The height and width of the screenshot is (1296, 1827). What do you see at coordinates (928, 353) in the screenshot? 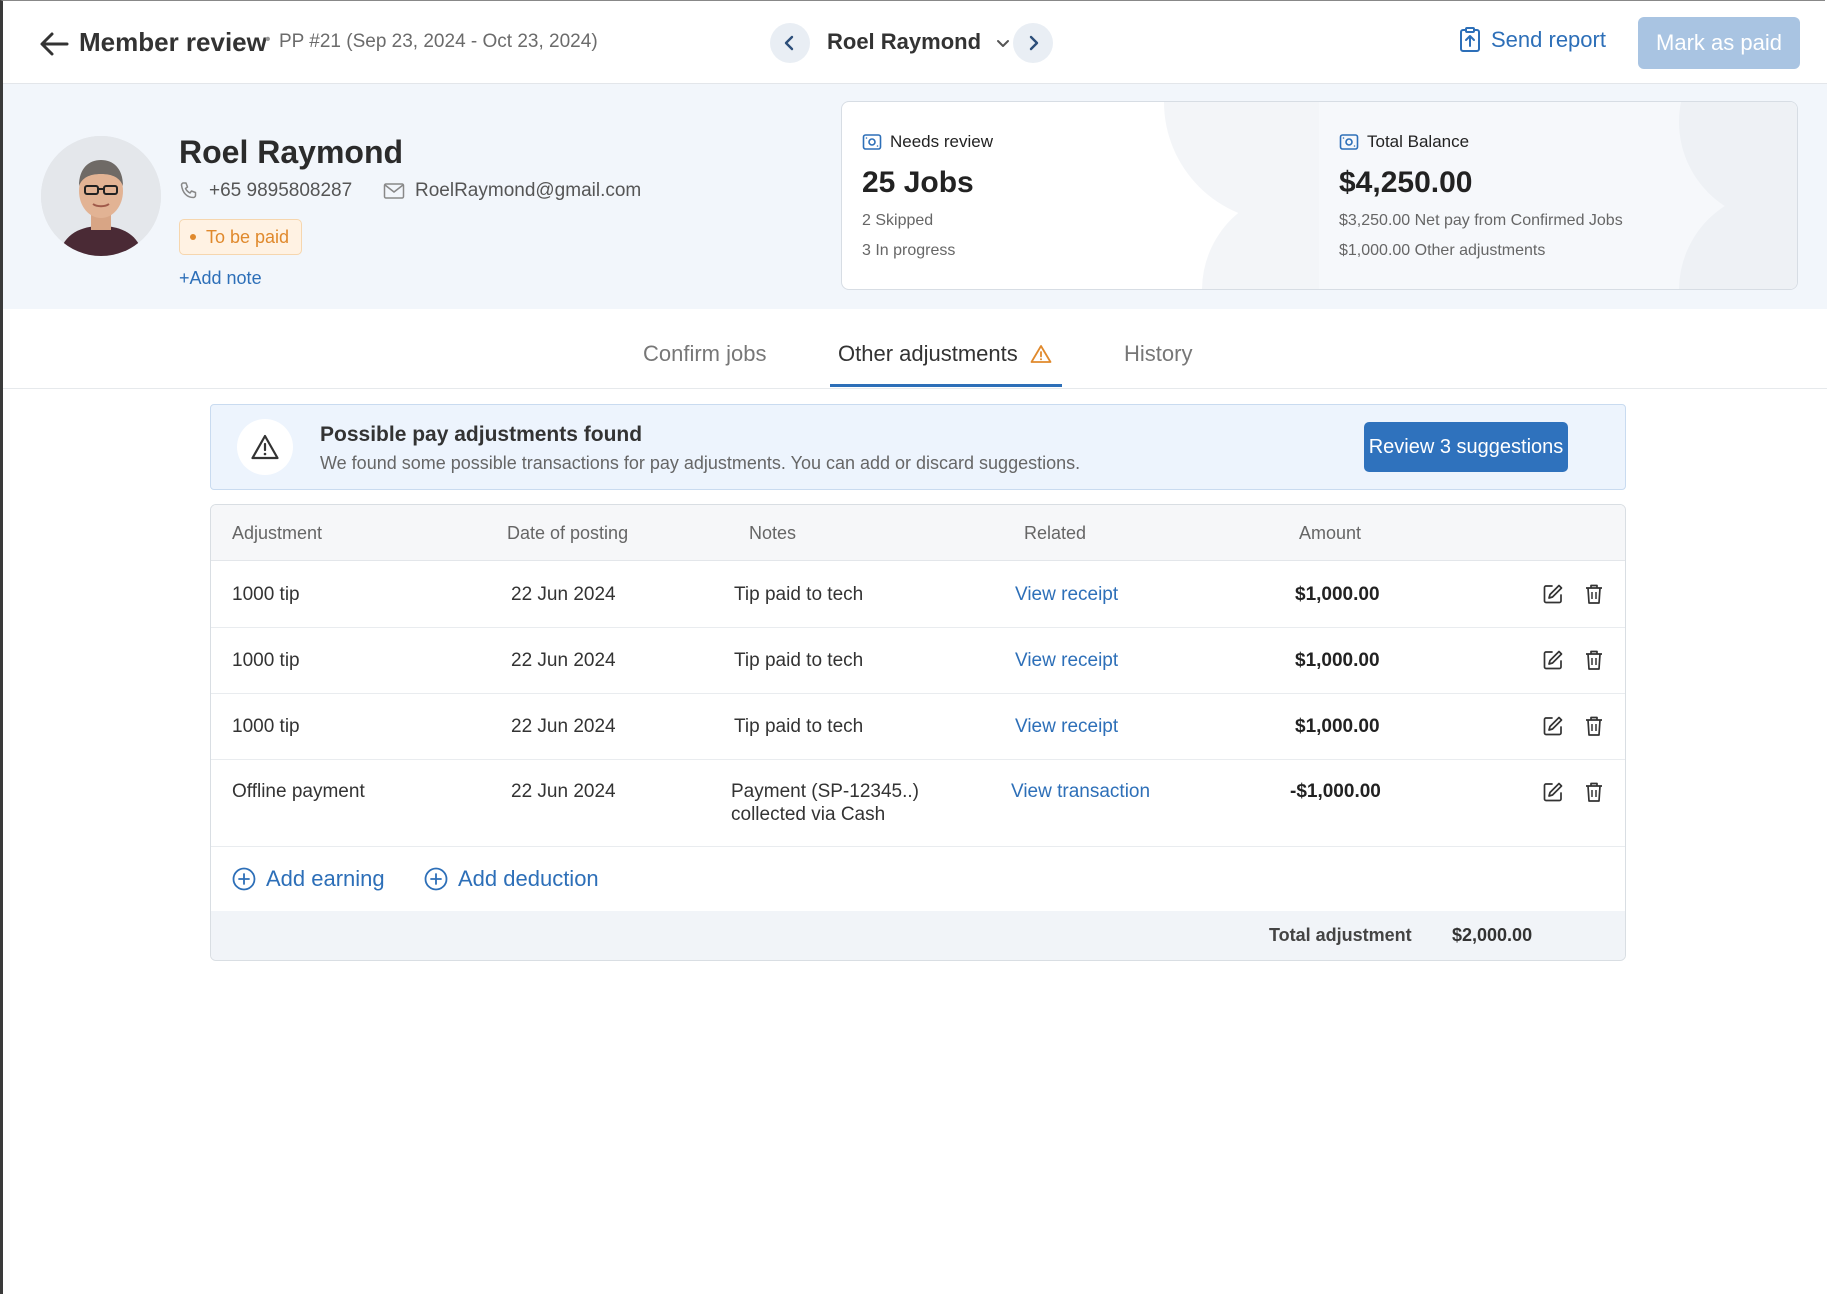
I see `tab-other-adjustments-label: Other adjustments` at bounding box center [928, 353].